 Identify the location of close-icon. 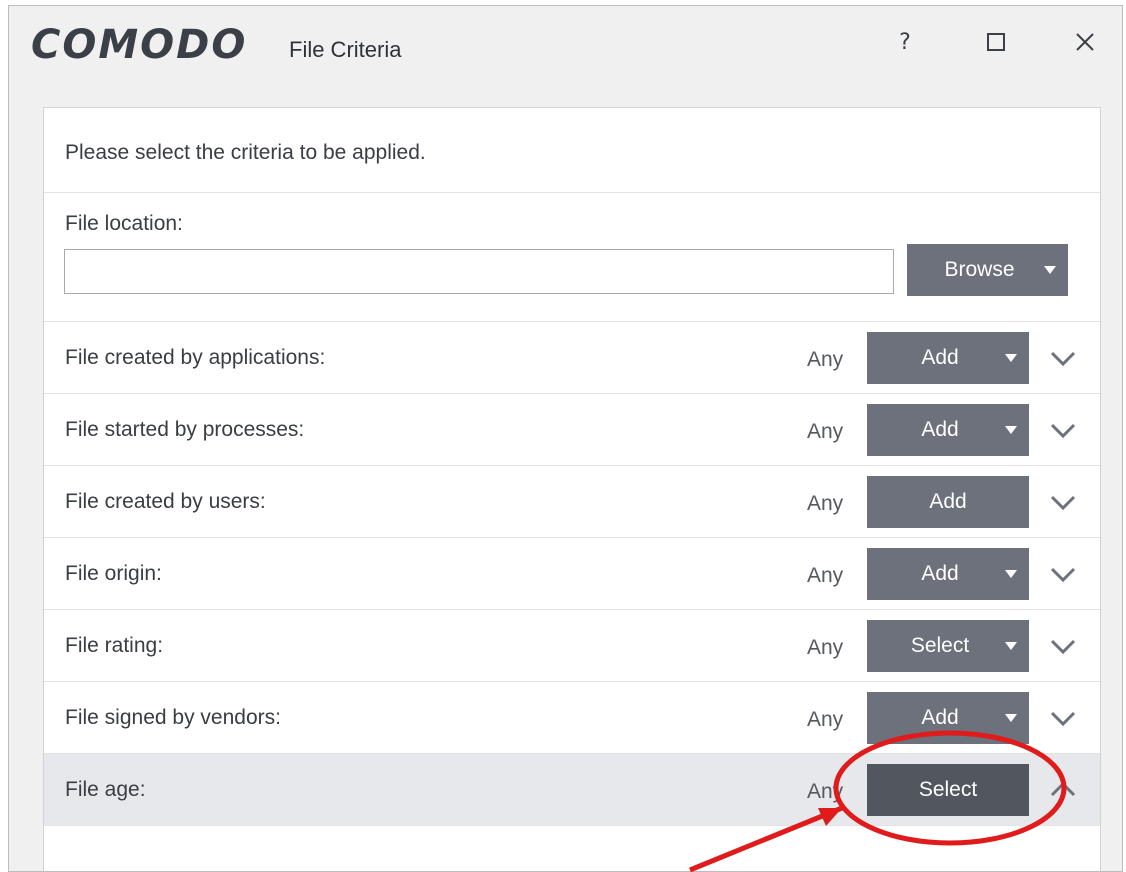
(1085, 42).